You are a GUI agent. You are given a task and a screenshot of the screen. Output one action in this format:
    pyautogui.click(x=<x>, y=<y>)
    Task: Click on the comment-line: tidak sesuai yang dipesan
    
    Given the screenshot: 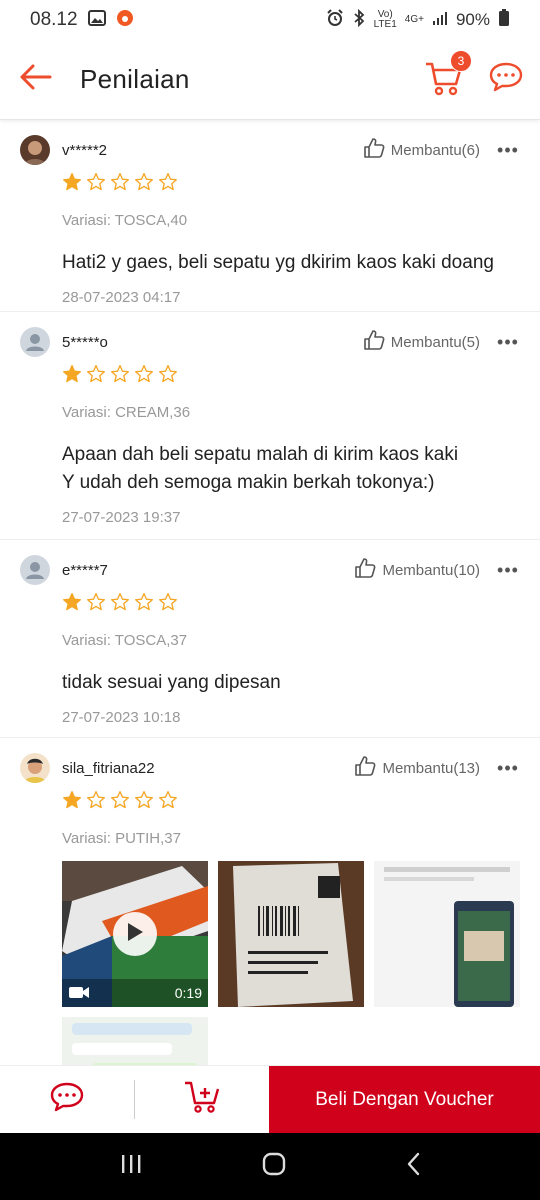 What is the action you would take?
    pyautogui.click(x=171, y=682)
    